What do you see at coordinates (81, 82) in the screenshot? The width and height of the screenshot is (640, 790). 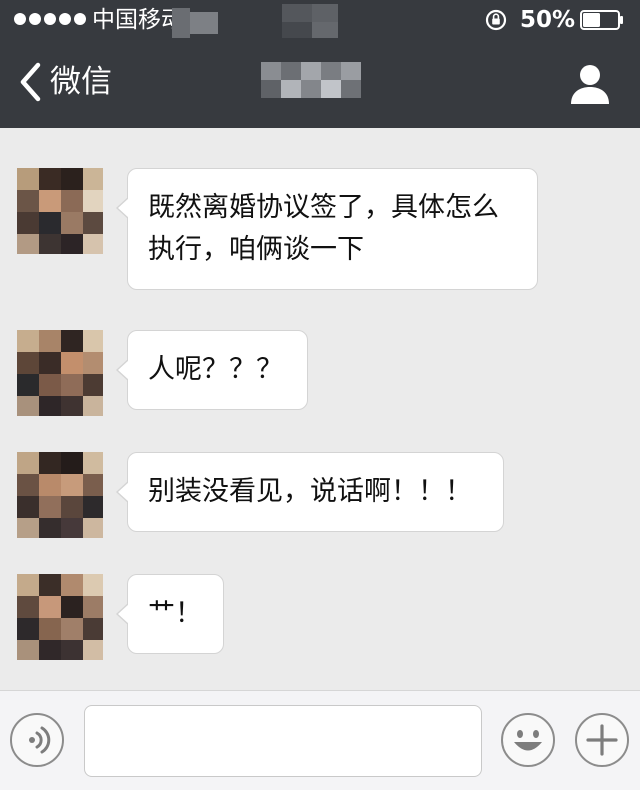 I see `back-label: 微信` at bounding box center [81, 82].